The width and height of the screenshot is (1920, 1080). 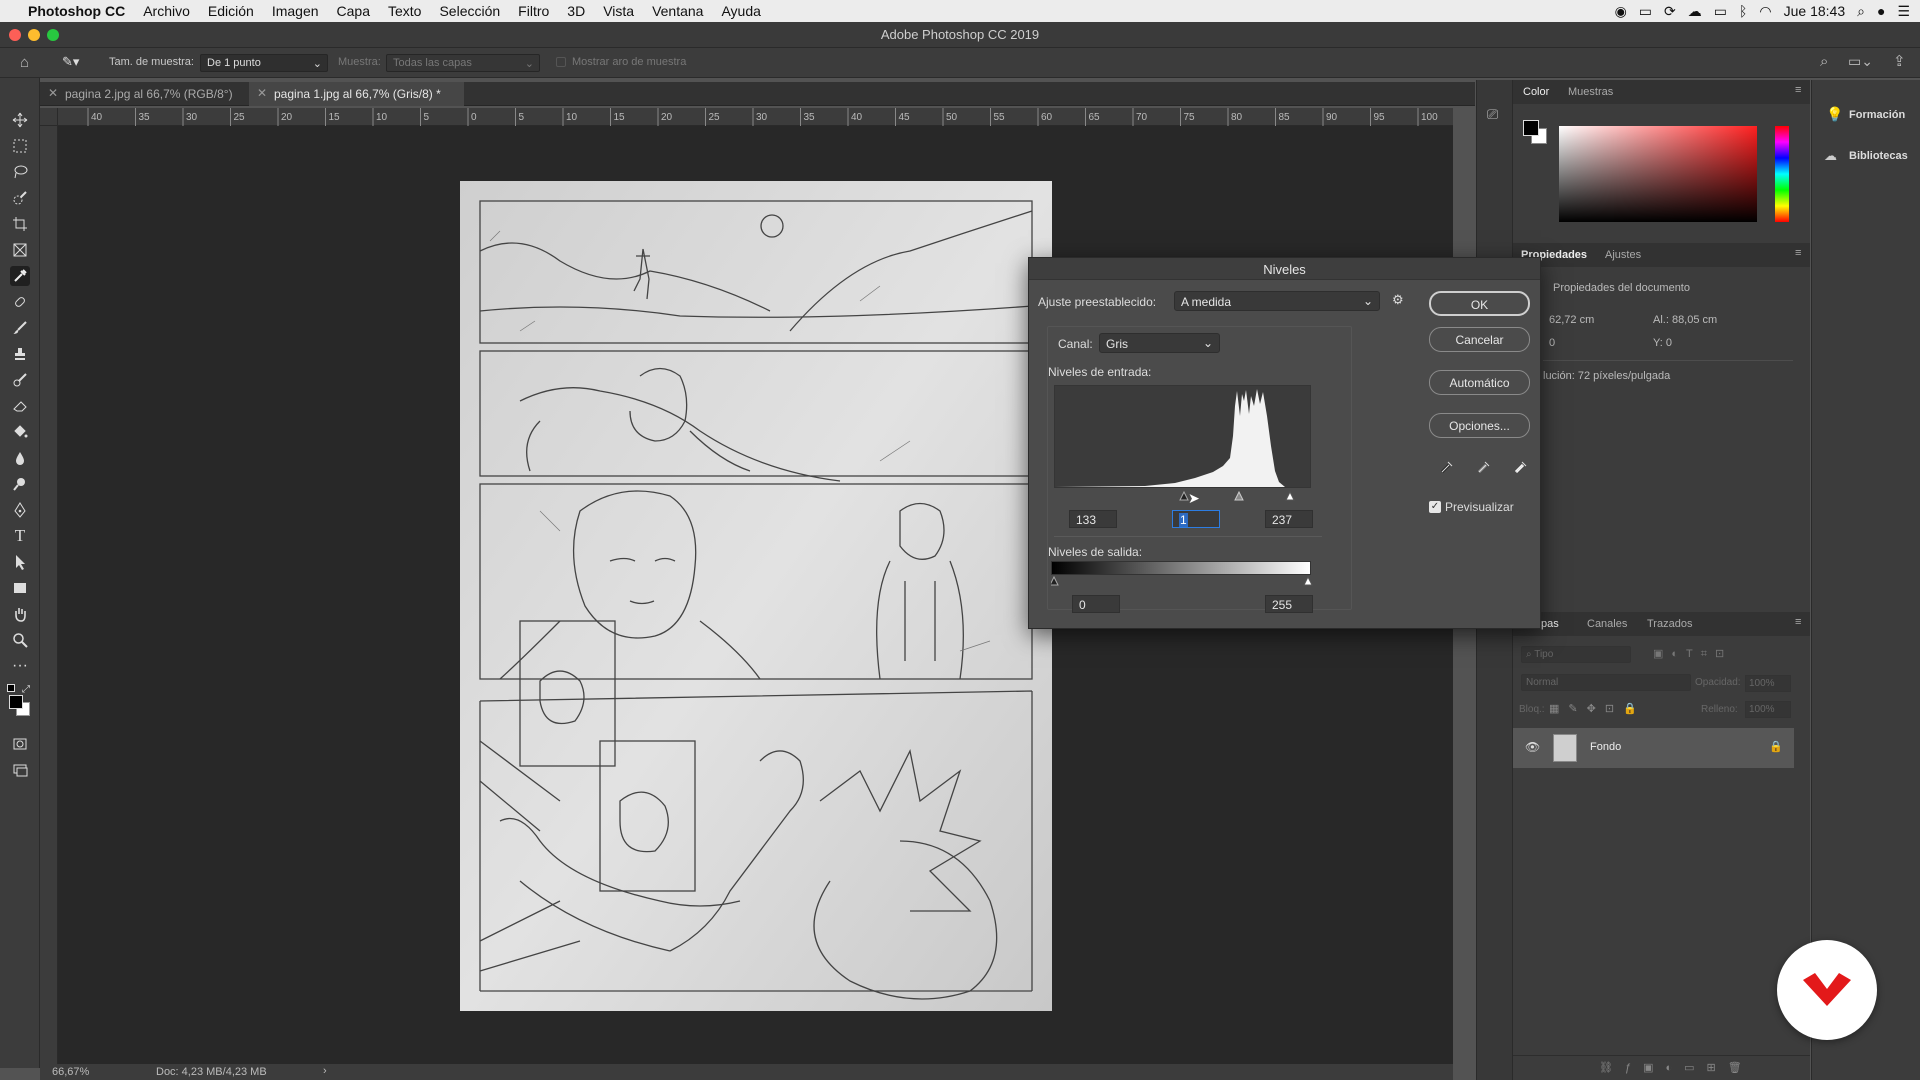 I want to click on doc-y: Y: 0, so click(x=1662, y=343).